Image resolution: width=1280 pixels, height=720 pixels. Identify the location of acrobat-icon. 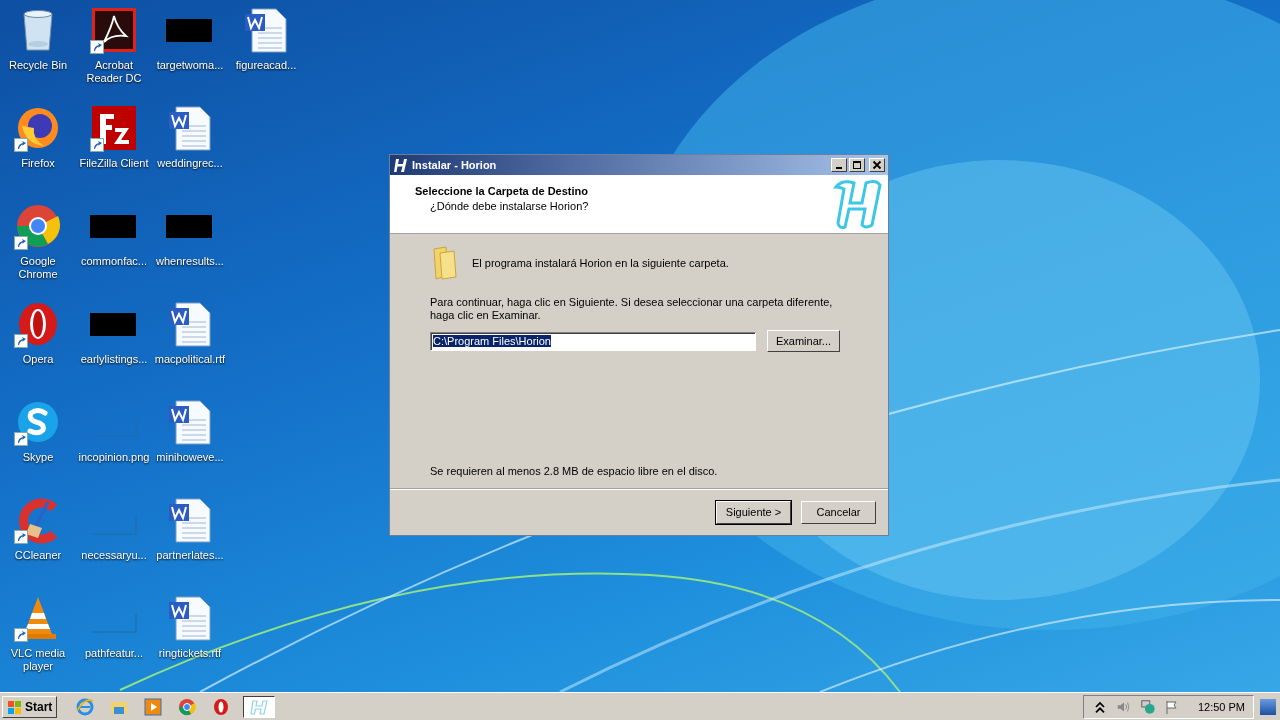
(114, 30).